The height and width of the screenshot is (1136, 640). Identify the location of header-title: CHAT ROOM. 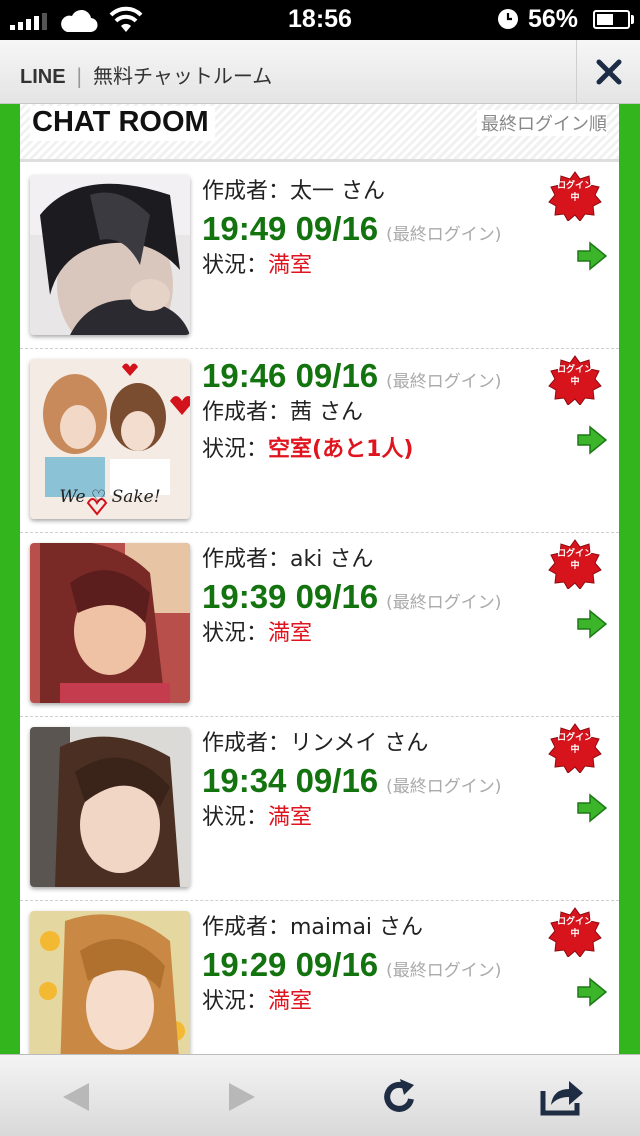
(122, 123).